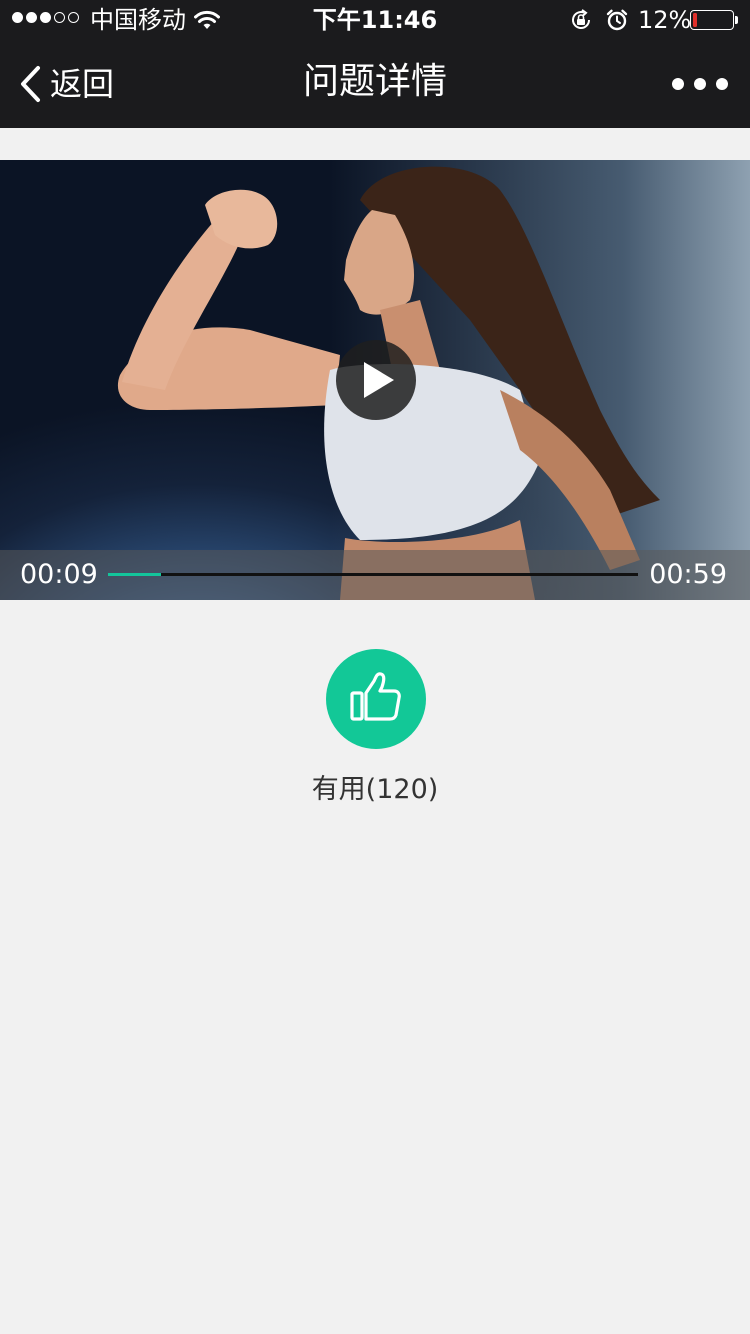 The image size is (750, 1334). What do you see at coordinates (375, 696) in the screenshot?
I see `thumbs-up-icon` at bounding box center [375, 696].